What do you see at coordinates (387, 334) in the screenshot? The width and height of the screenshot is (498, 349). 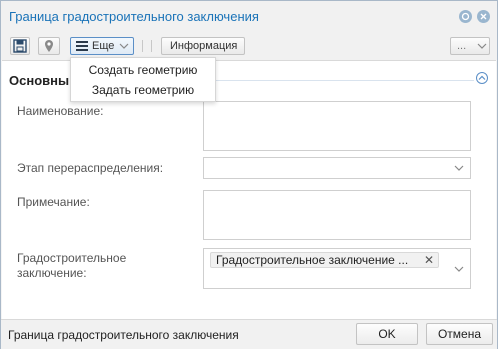 I see `ok-button: OK` at bounding box center [387, 334].